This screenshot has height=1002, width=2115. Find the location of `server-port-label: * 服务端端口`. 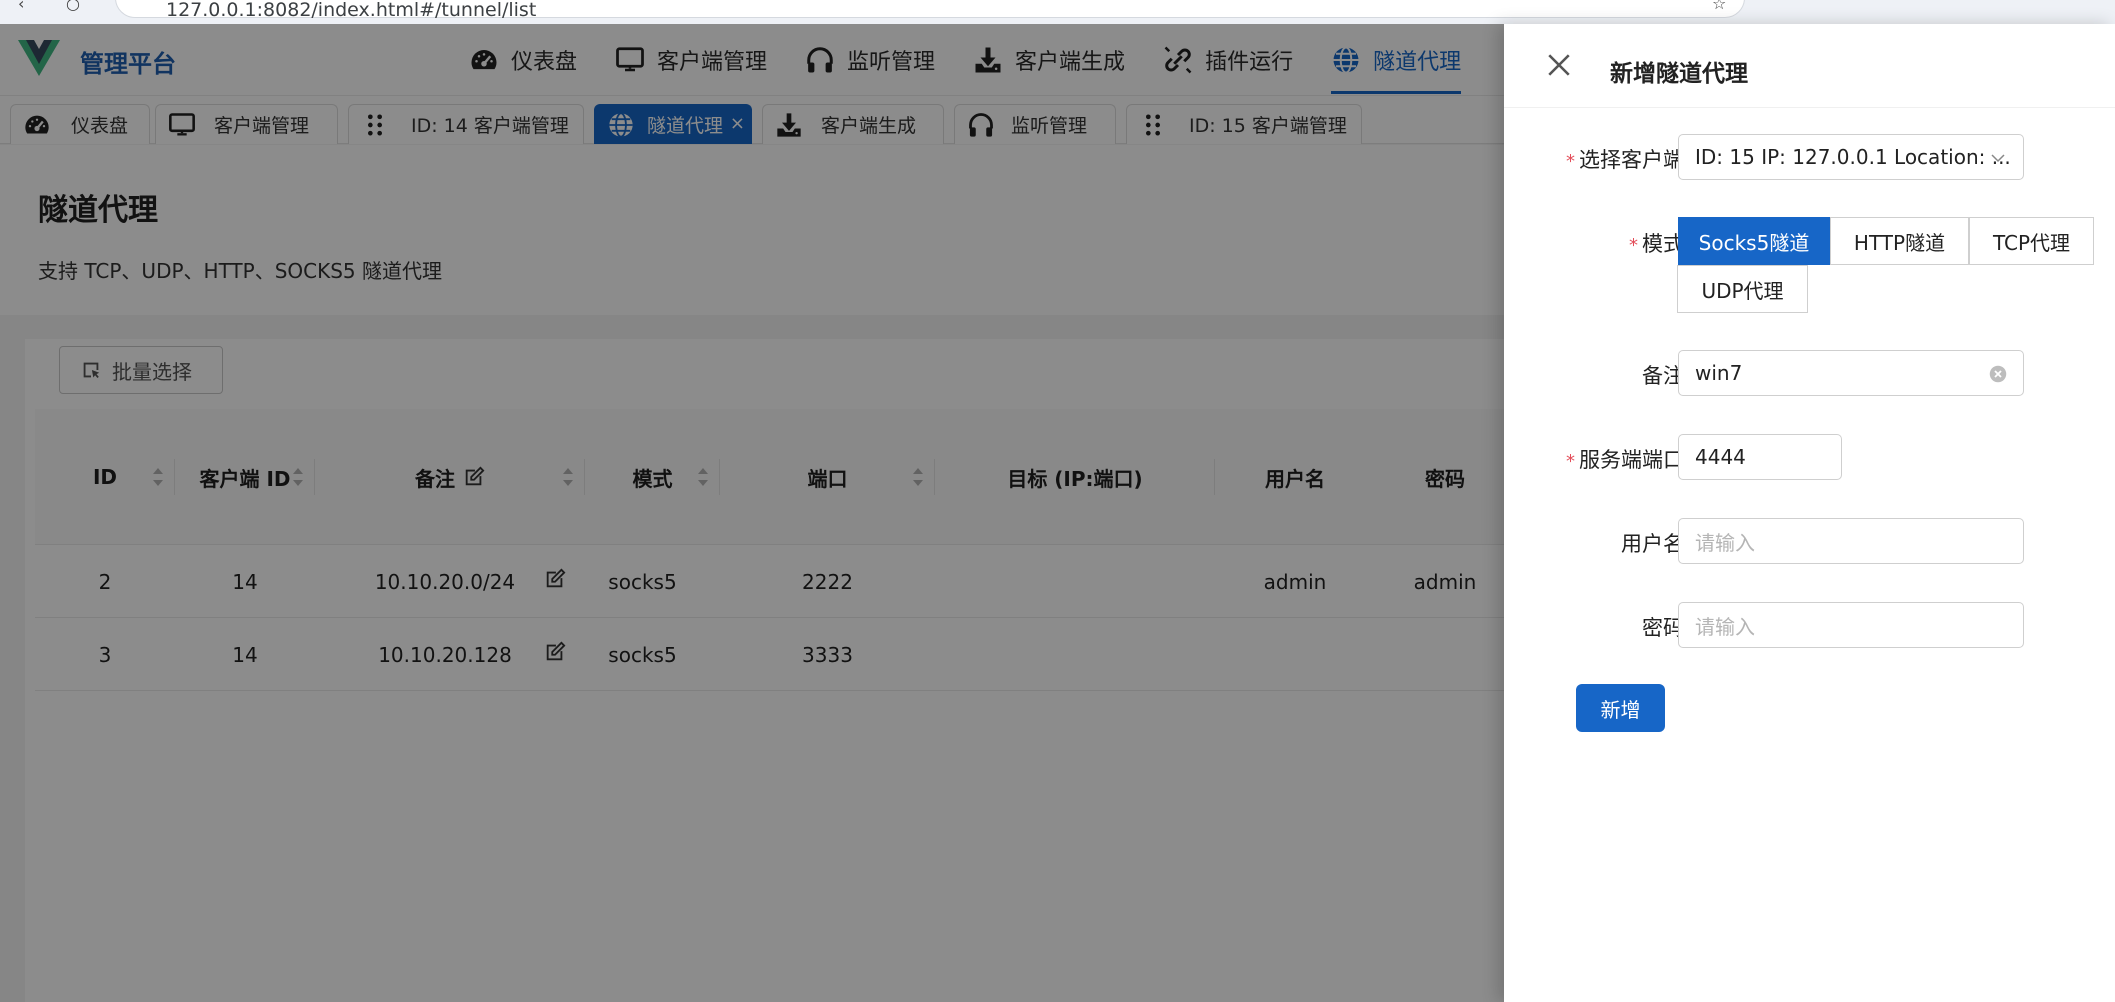

server-port-label: * 服务端端口 is located at coordinates (1584, 459).